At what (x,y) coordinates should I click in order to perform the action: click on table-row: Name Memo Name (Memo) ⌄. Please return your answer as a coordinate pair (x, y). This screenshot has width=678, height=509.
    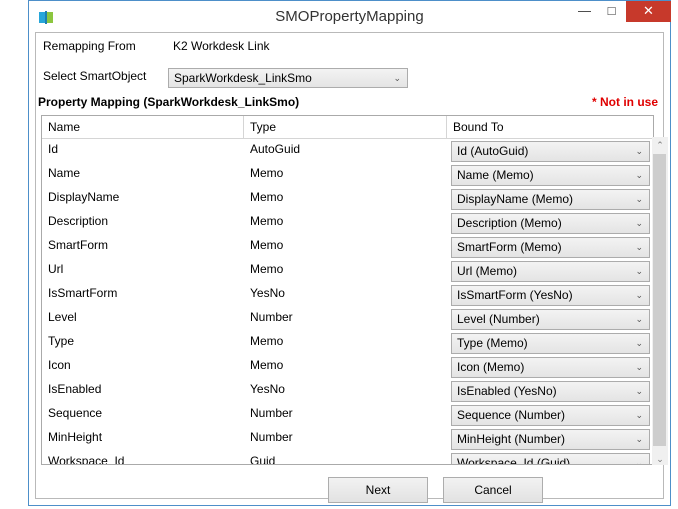
    Looking at the image, I should click on (347, 175).